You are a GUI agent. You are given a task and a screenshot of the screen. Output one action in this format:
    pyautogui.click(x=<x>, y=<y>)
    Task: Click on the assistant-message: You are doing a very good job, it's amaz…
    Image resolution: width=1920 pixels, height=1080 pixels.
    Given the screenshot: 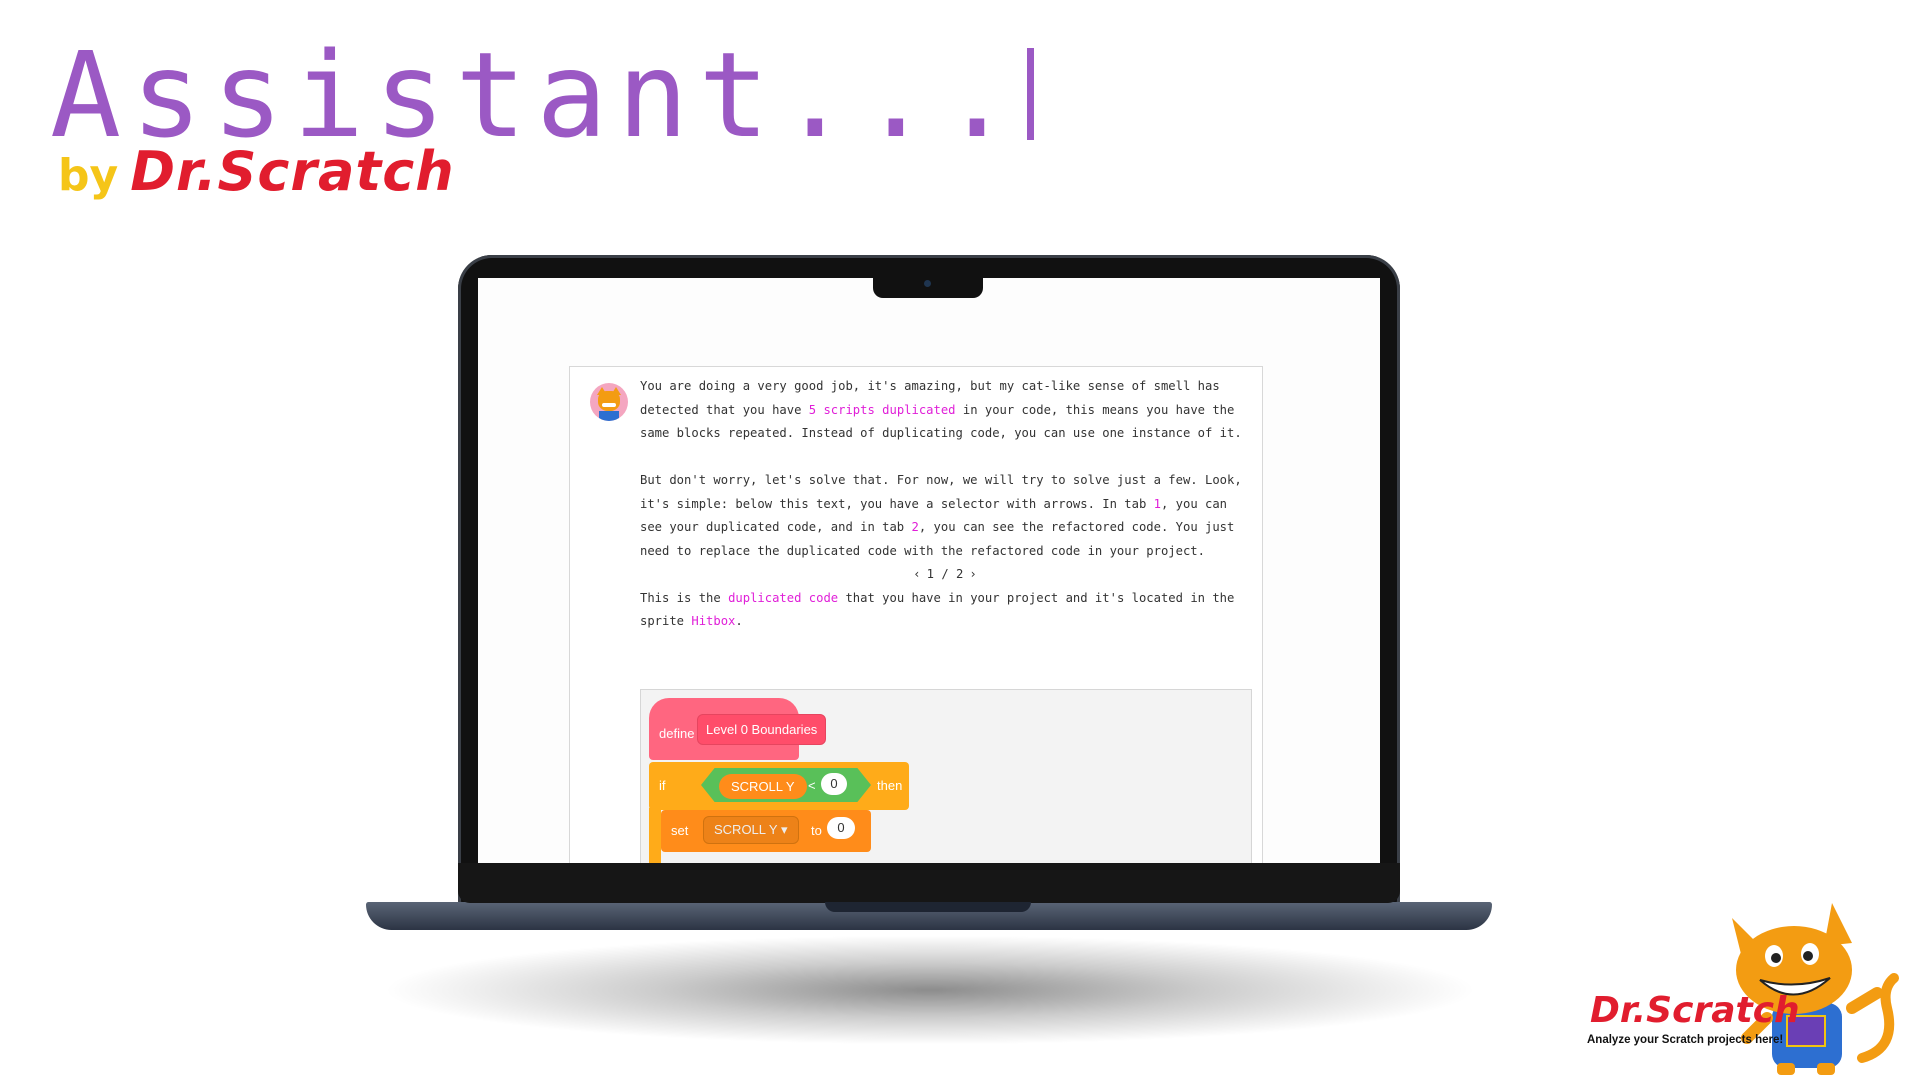 What is the action you would take?
    pyautogui.click(x=945, y=504)
    